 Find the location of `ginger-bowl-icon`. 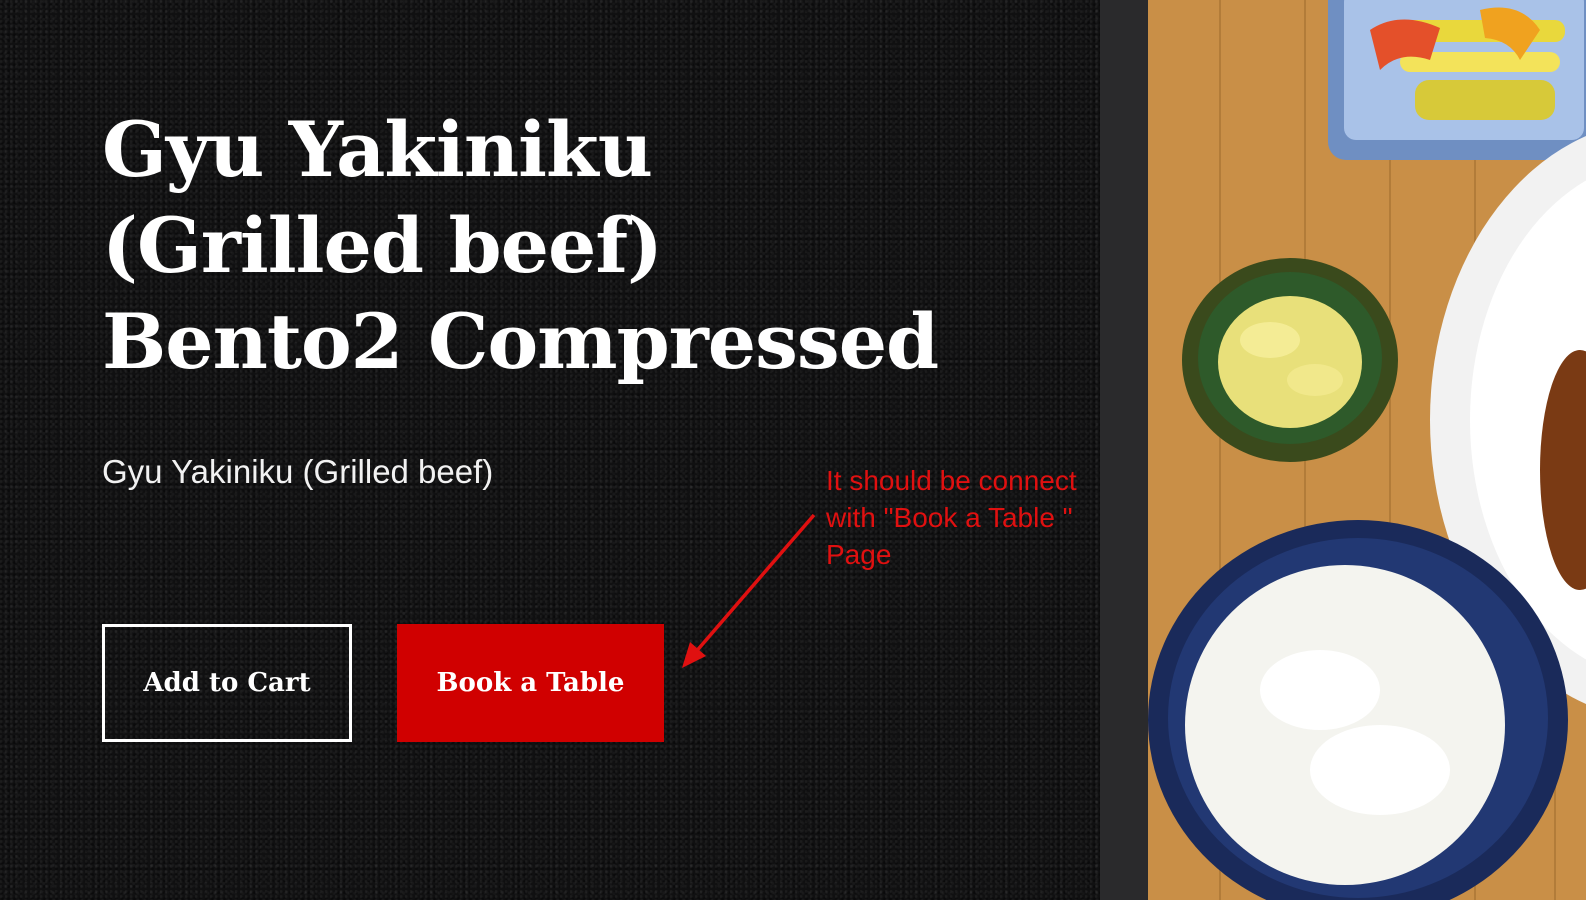

ginger-bowl-icon is located at coordinates (1290, 360).